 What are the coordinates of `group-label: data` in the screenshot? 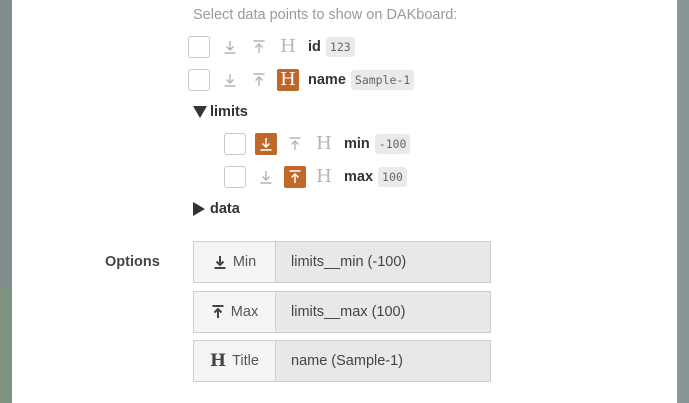 It's located at (225, 209).